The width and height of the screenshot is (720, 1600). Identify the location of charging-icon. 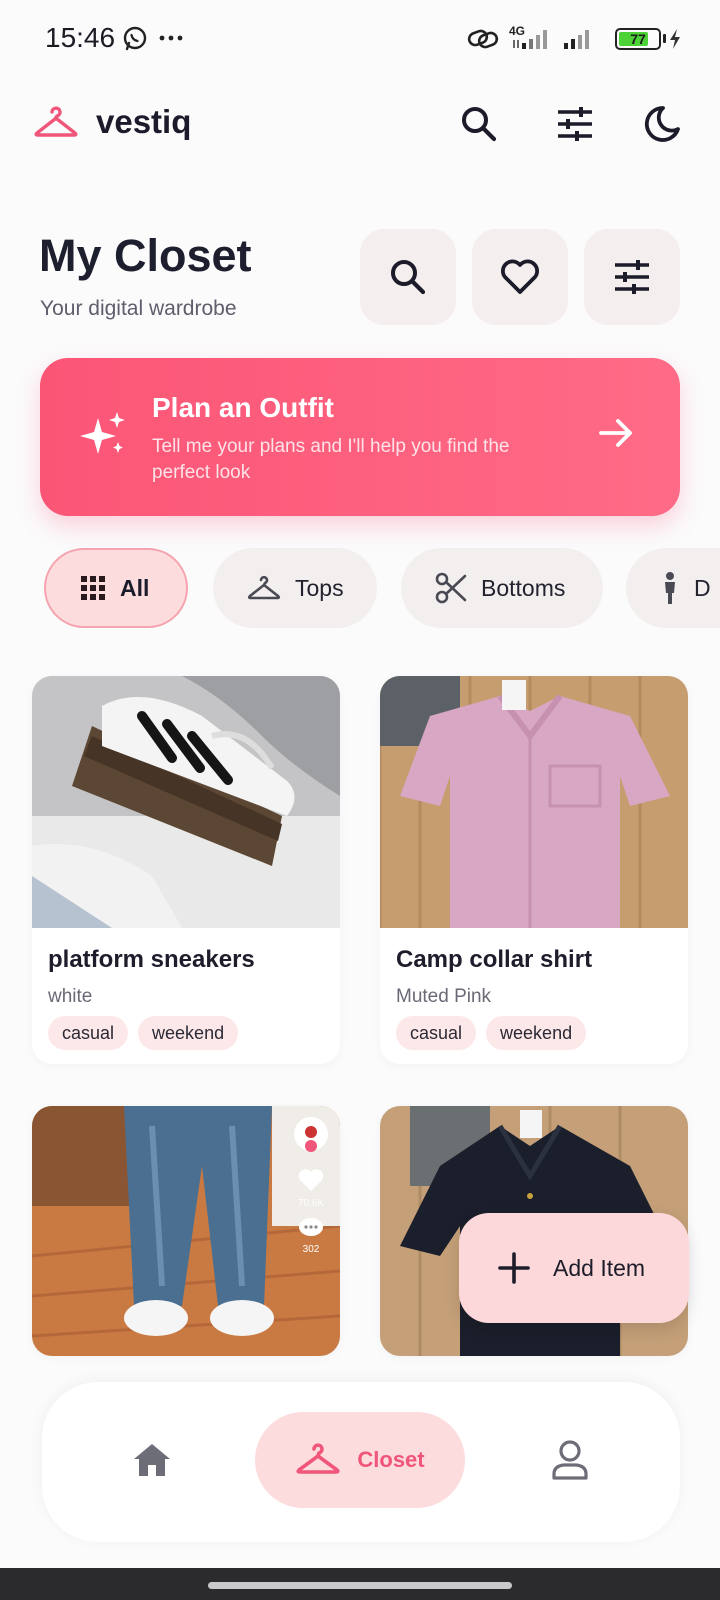
(675, 41).